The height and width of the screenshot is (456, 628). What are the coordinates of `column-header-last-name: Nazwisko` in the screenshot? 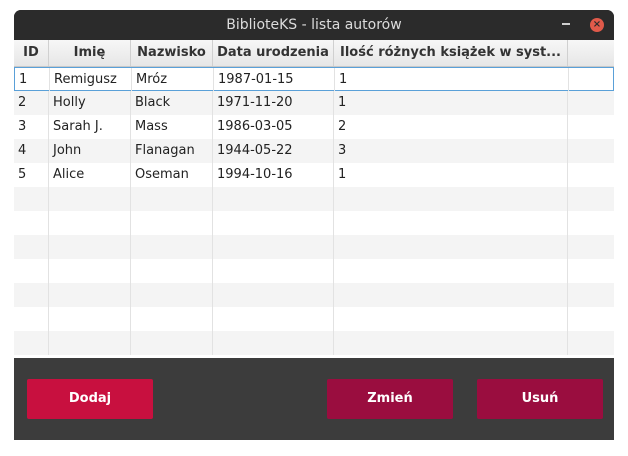 It's located at (172, 53).